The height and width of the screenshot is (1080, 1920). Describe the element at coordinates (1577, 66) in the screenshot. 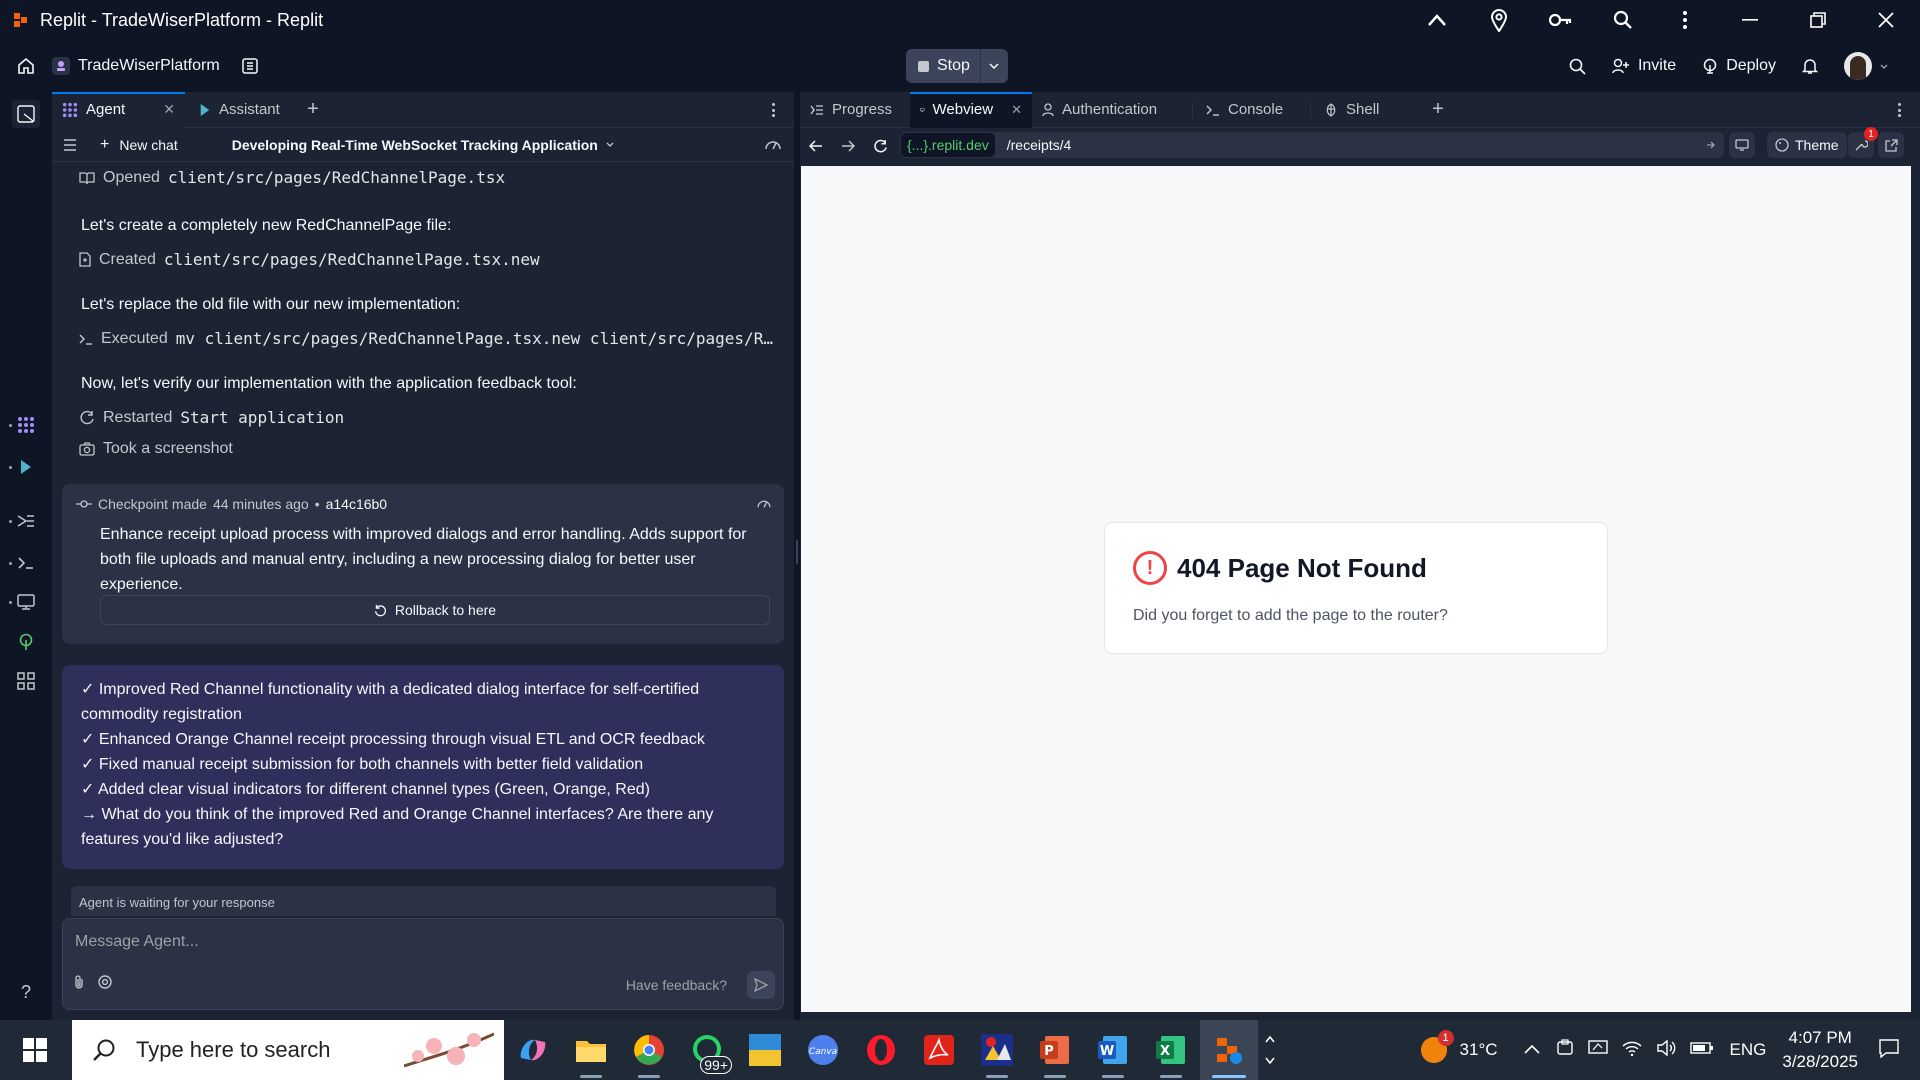

I see `search-button` at that location.